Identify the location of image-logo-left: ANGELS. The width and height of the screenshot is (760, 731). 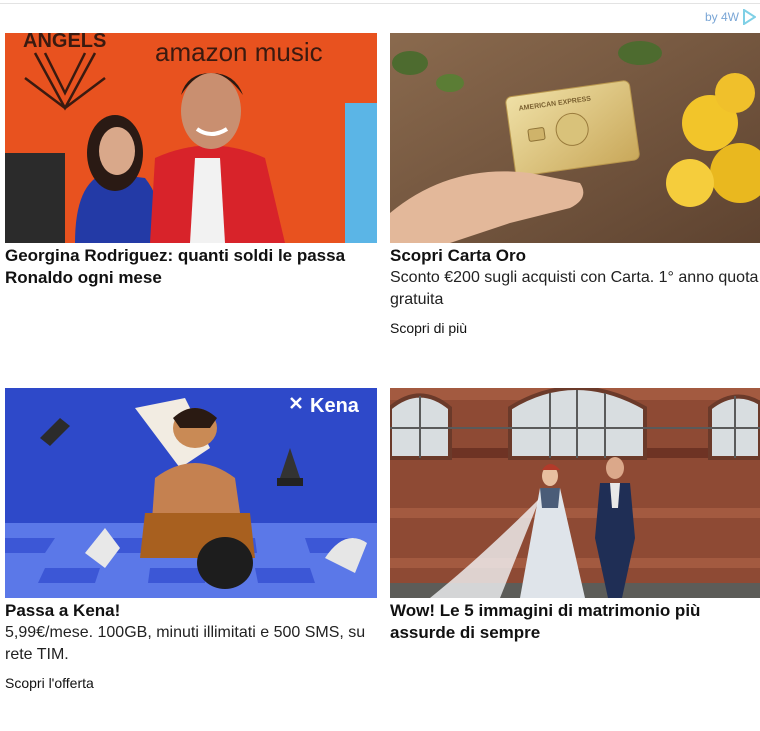
(64, 42).